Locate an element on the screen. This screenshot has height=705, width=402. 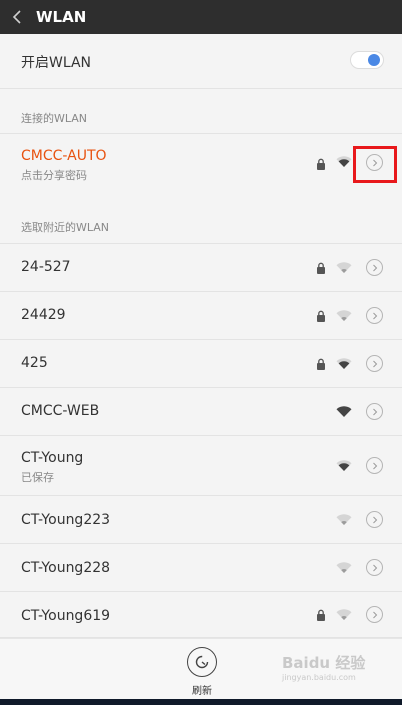
network-ssid: CMCC-WEB is located at coordinates (60, 411).